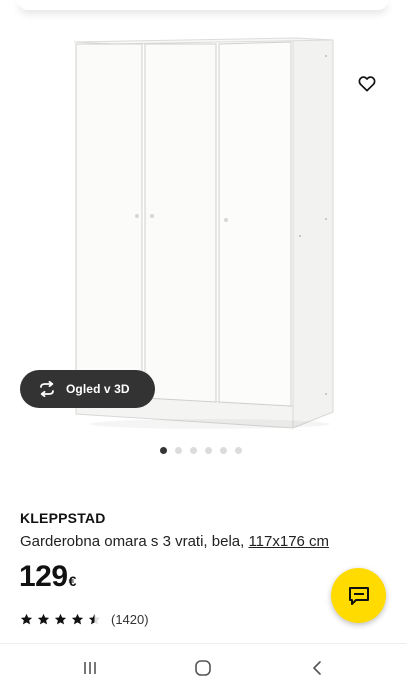 This screenshot has width=406, height=690. I want to click on rating-stars, so click(60, 619).